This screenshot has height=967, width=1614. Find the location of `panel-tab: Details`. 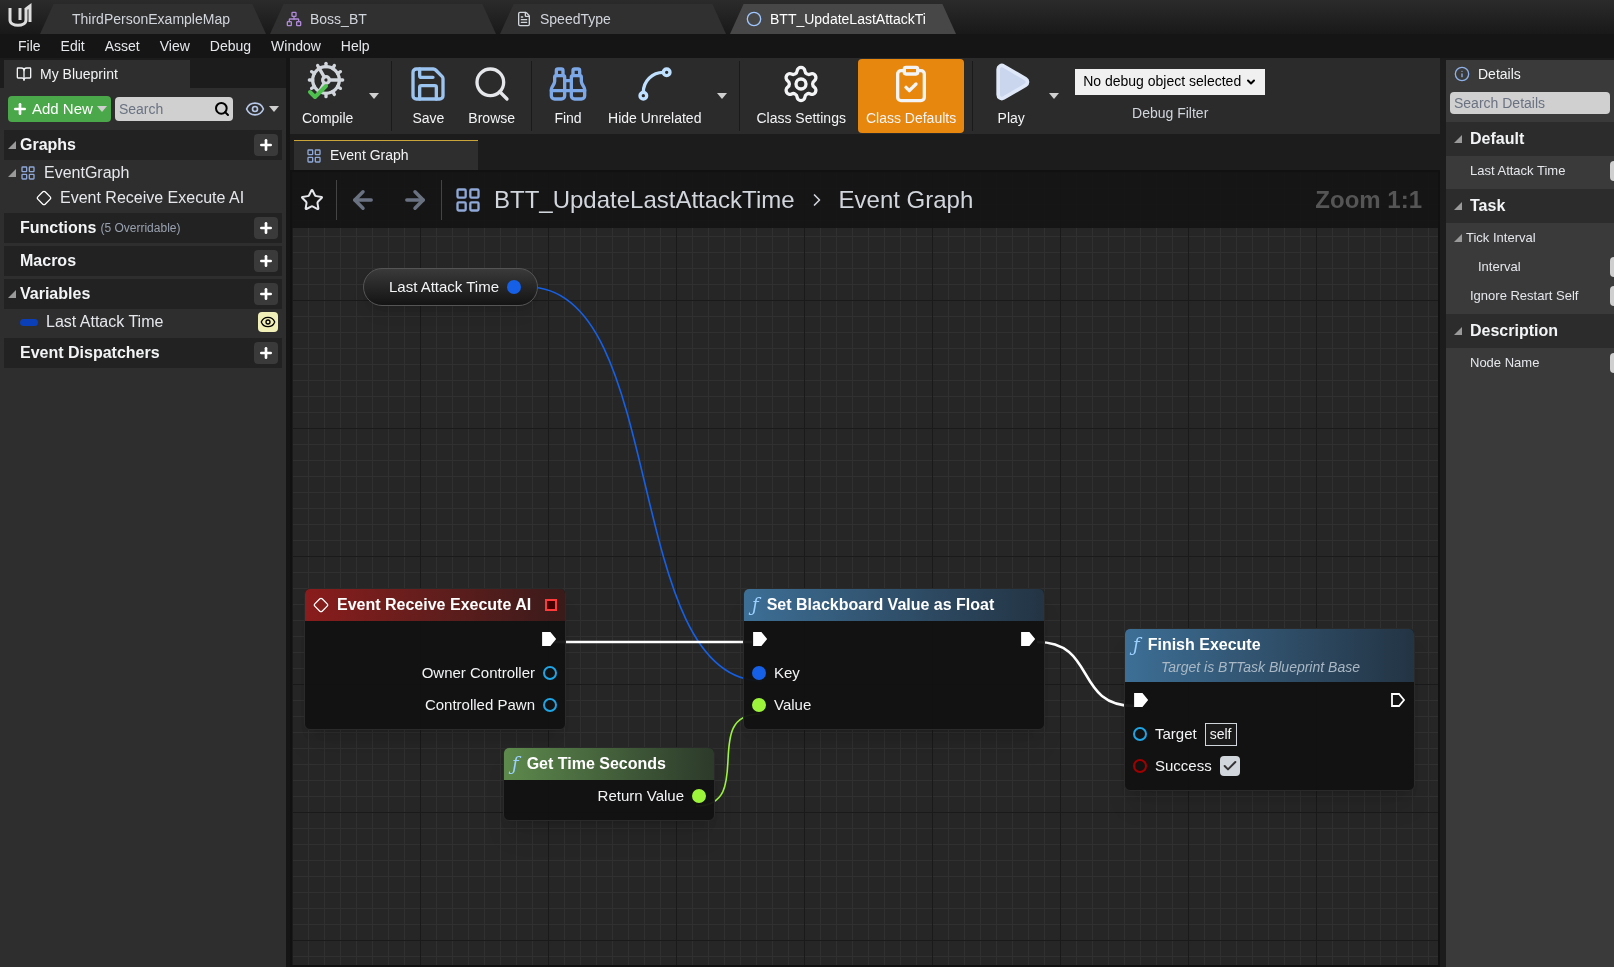

panel-tab: Details is located at coordinates (1530, 74).